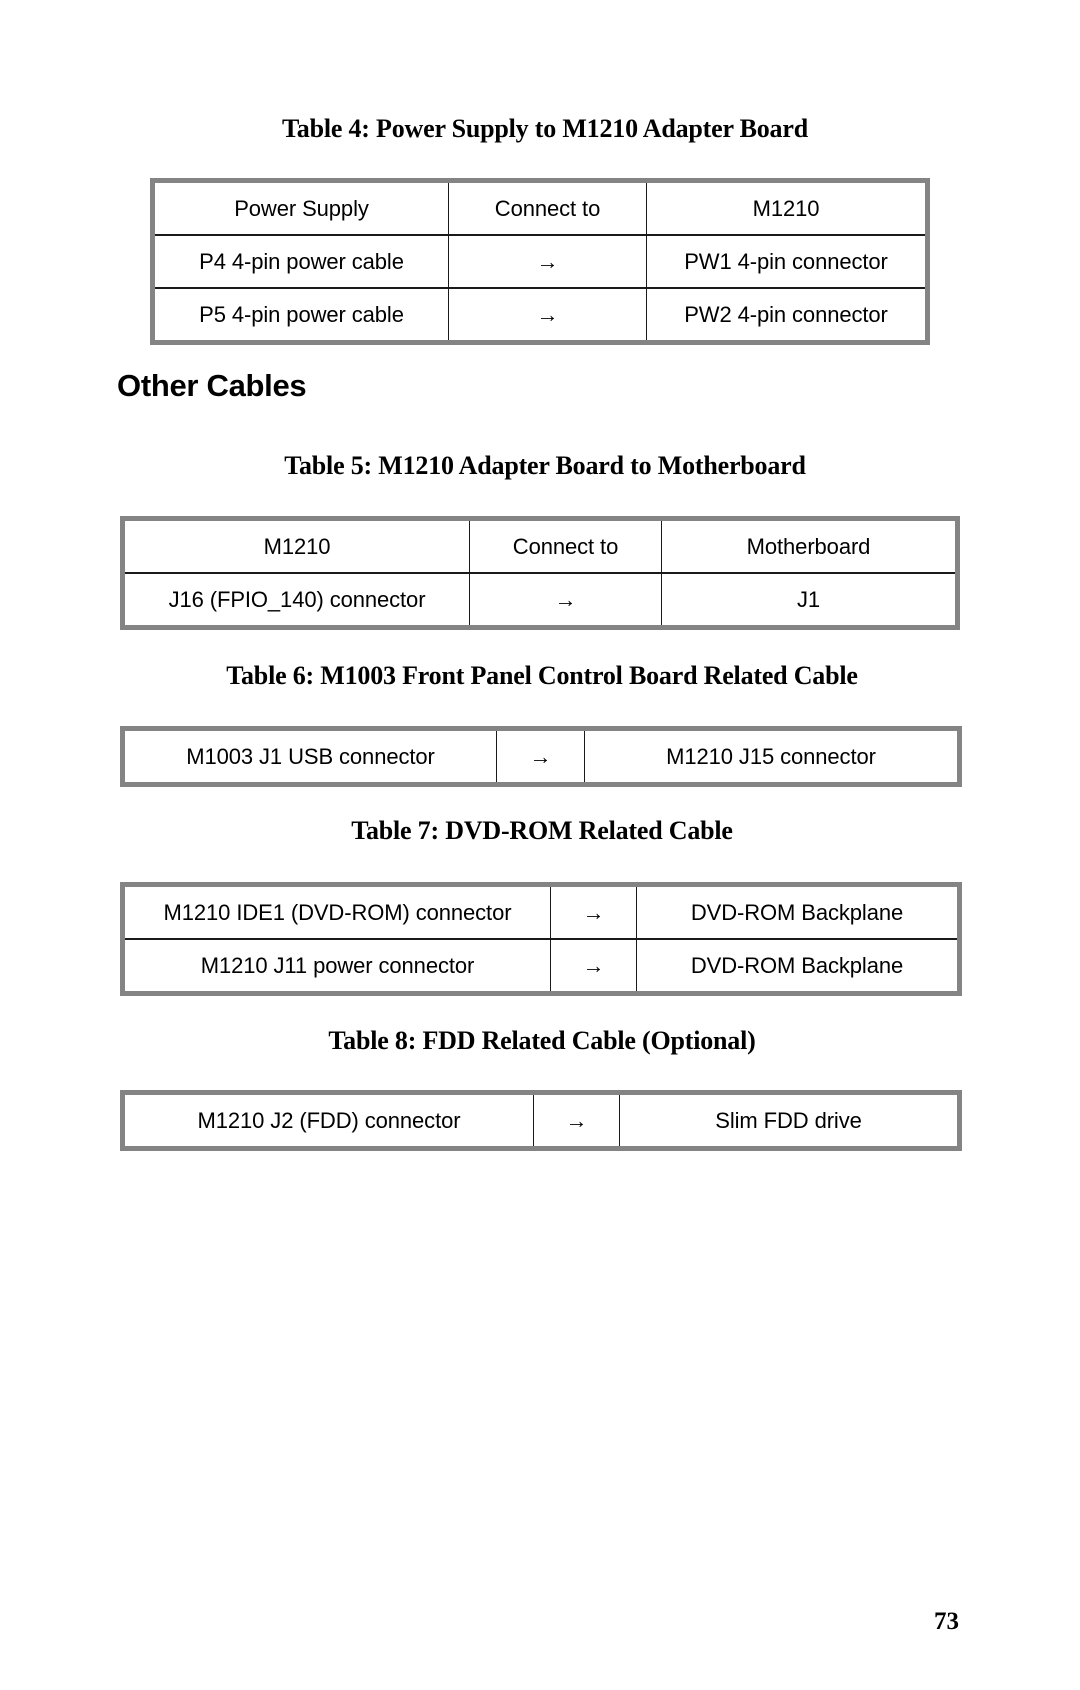 Image resolution: width=1080 pixels, height=1690 pixels. Describe the element at coordinates (946, 1621) in the screenshot. I see `page-number: 73` at that location.